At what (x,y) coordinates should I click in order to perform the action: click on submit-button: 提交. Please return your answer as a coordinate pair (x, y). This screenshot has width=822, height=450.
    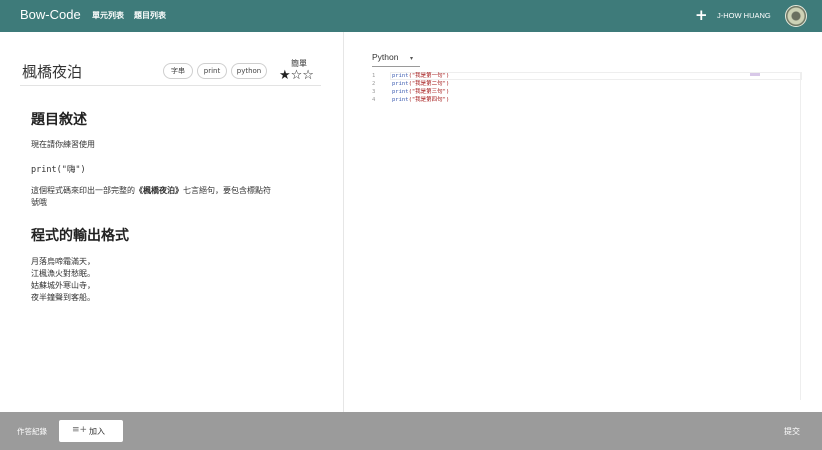
    Looking at the image, I should click on (792, 431).